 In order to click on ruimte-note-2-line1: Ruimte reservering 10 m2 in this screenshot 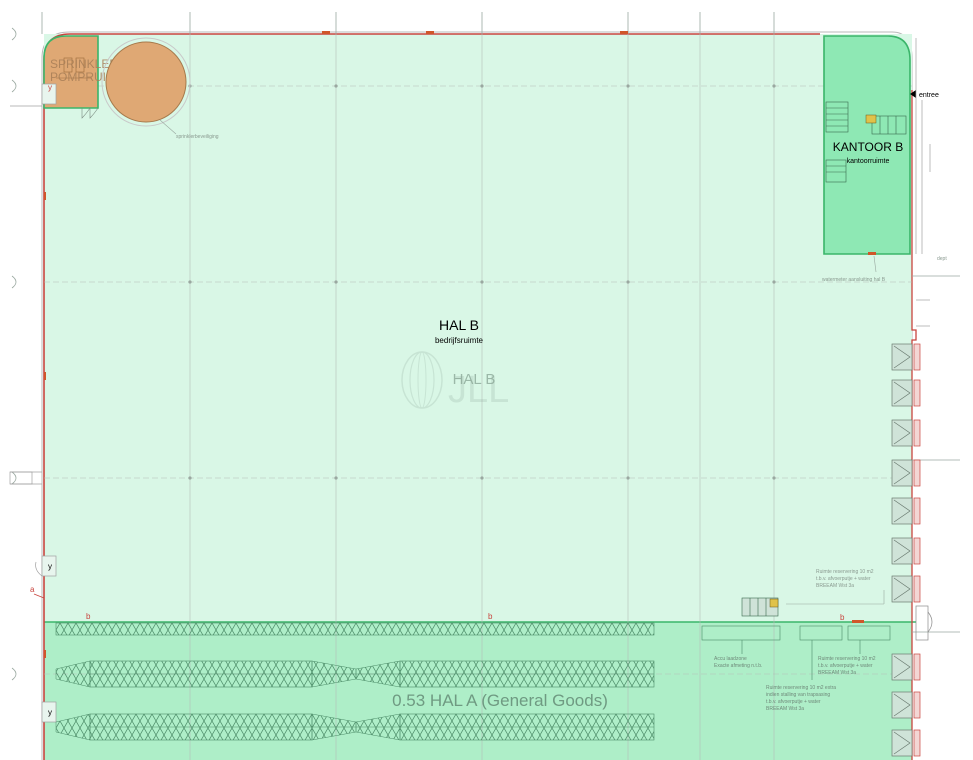, I will do `click(847, 659)`.